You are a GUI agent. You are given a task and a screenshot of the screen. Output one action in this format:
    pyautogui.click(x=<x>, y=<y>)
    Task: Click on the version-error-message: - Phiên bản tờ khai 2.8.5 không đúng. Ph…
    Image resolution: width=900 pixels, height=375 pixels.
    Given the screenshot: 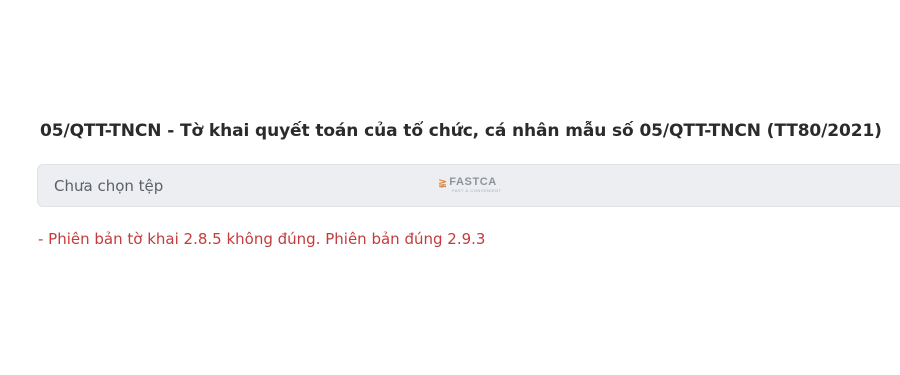 What is the action you would take?
    pyautogui.click(x=262, y=239)
    